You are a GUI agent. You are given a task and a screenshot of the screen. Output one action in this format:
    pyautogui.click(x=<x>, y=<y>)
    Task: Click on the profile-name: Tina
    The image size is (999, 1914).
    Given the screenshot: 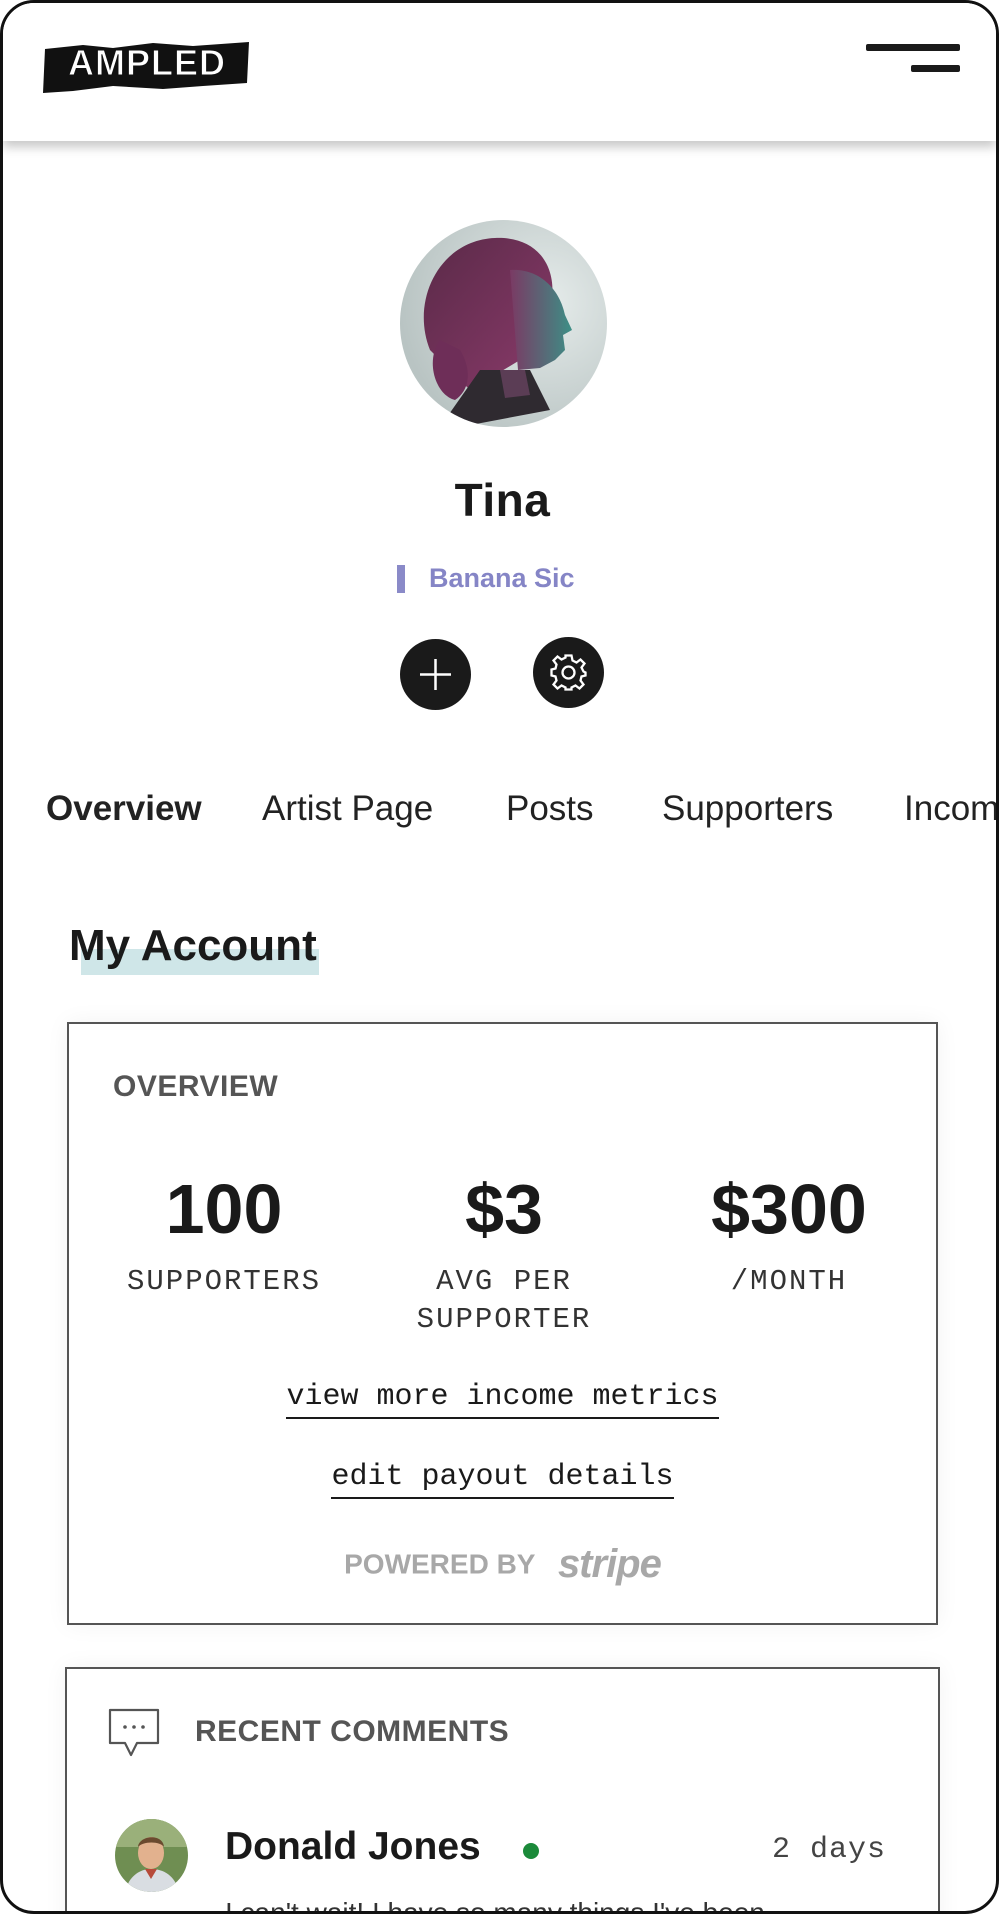 What is the action you would take?
    pyautogui.click(x=502, y=500)
    